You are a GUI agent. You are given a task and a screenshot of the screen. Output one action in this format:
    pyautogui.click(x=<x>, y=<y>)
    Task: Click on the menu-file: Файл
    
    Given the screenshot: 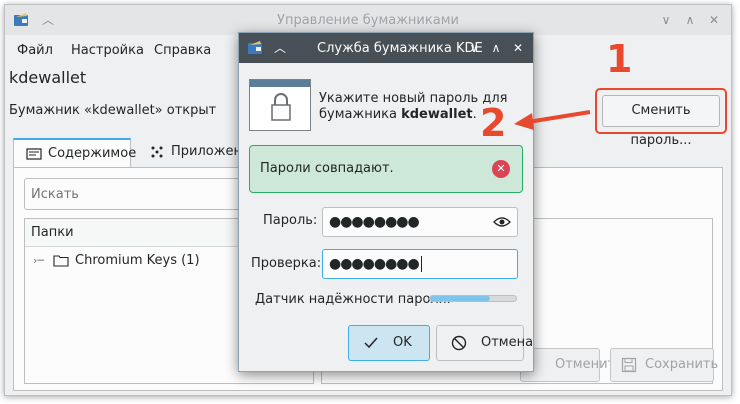 What is the action you would take?
    pyautogui.click(x=35, y=50)
    